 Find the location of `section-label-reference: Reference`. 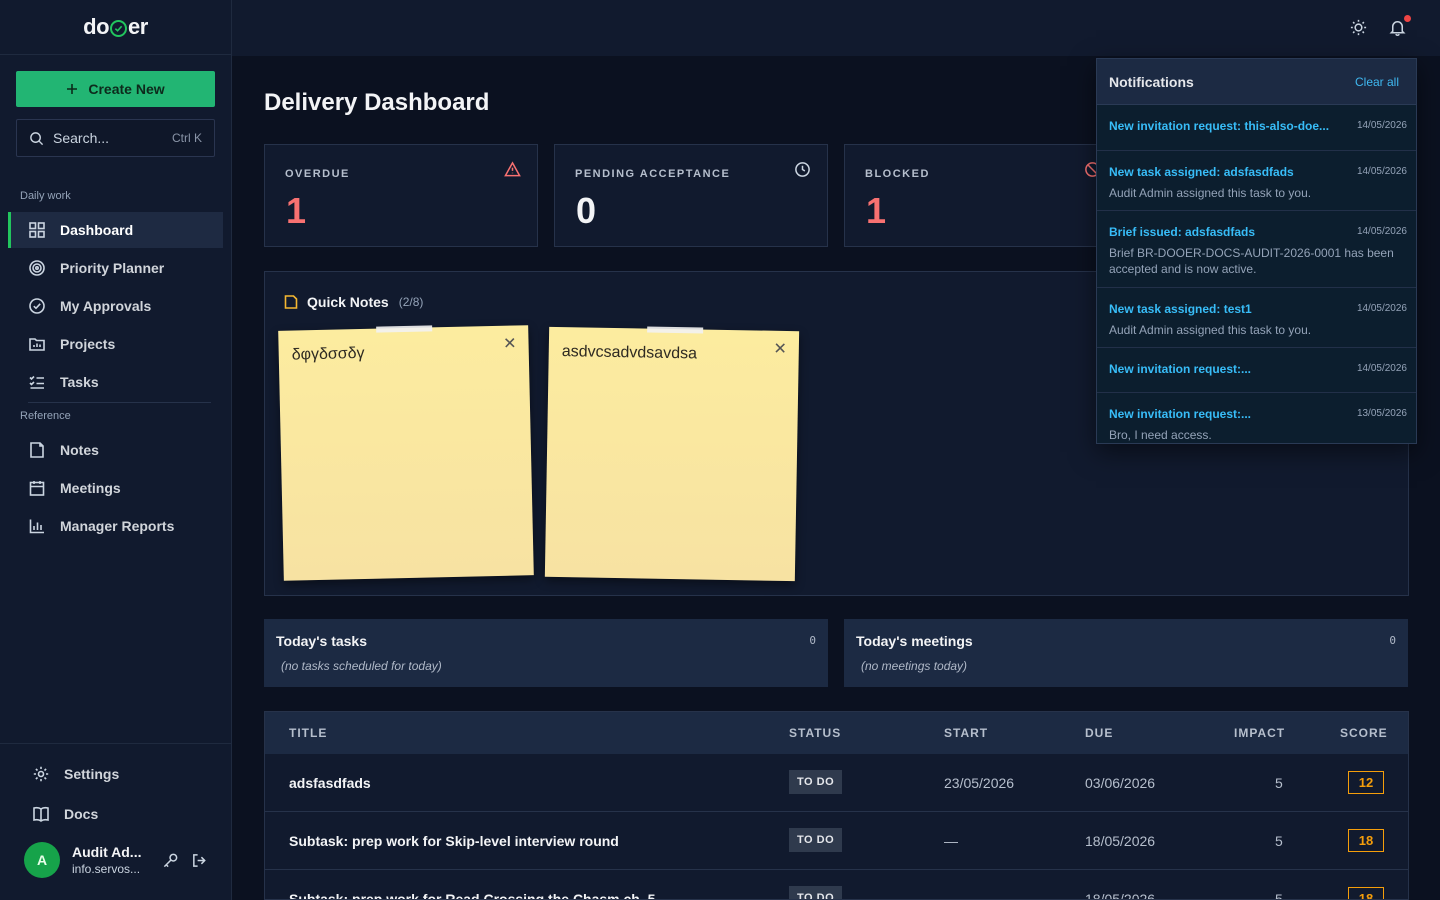

section-label-reference: Reference is located at coordinates (45, 416).